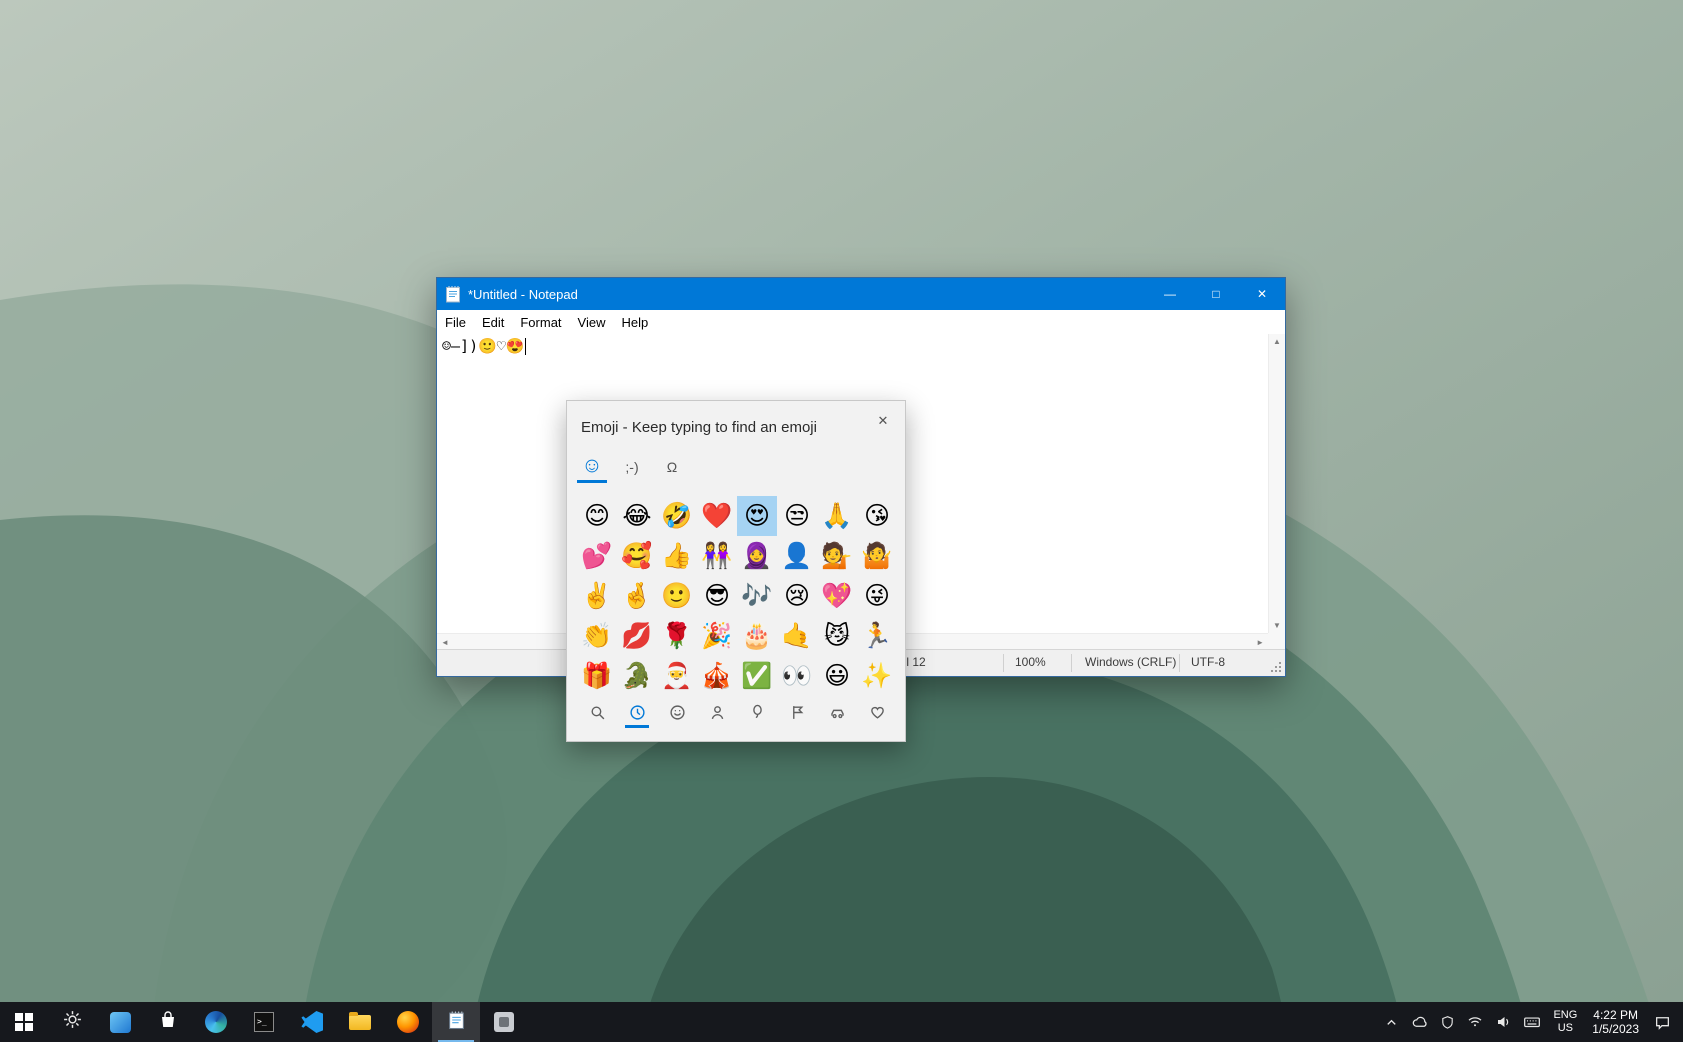 This screenshot has height=1042, width=1683. What do you see at coordinates (1262, 294) in the screenshot?
I see `close-button: ✕` at bounding box center [1262, 294].